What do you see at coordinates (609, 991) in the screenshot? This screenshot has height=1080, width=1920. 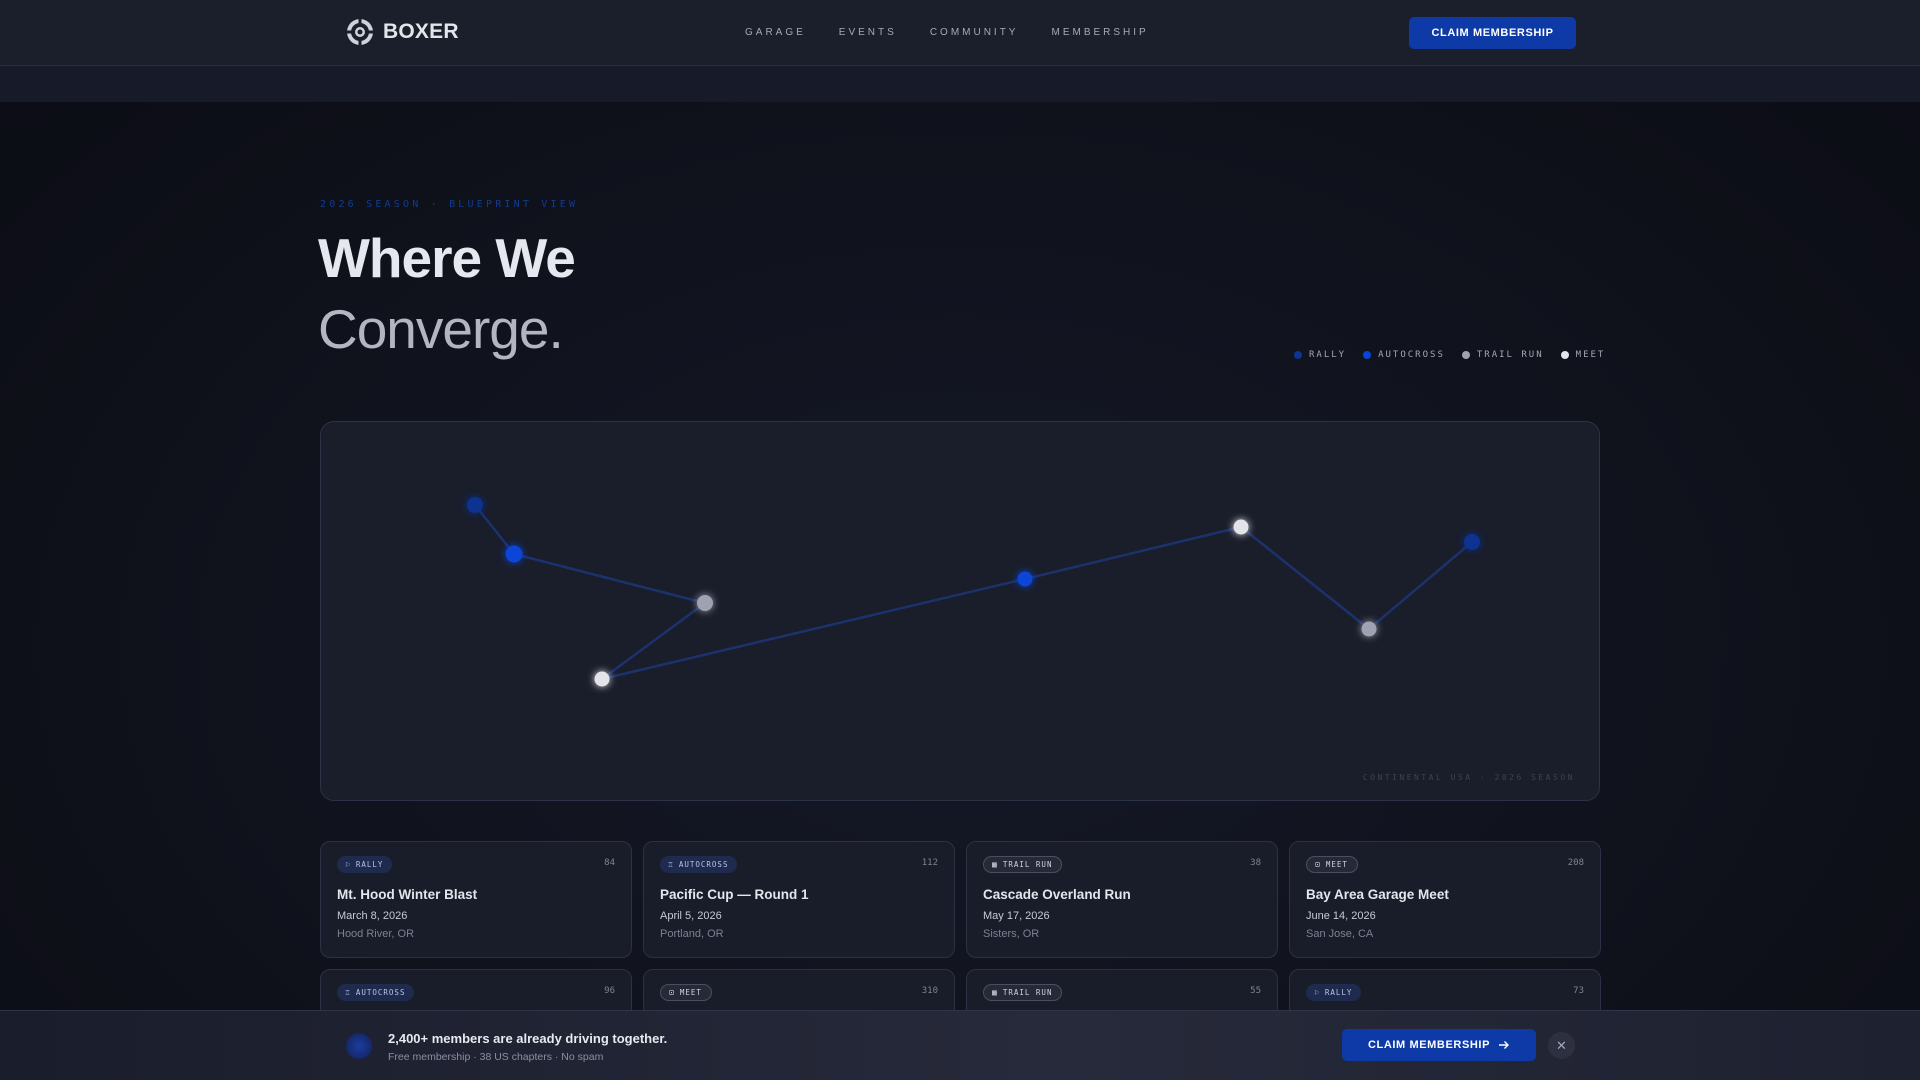 I see `event-attendee-count: 96` at bounding box center [609, 991].